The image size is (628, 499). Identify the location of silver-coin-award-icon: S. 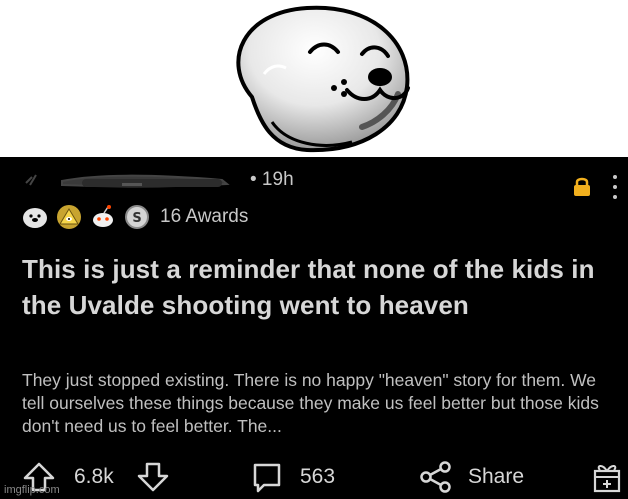
(137, 217).